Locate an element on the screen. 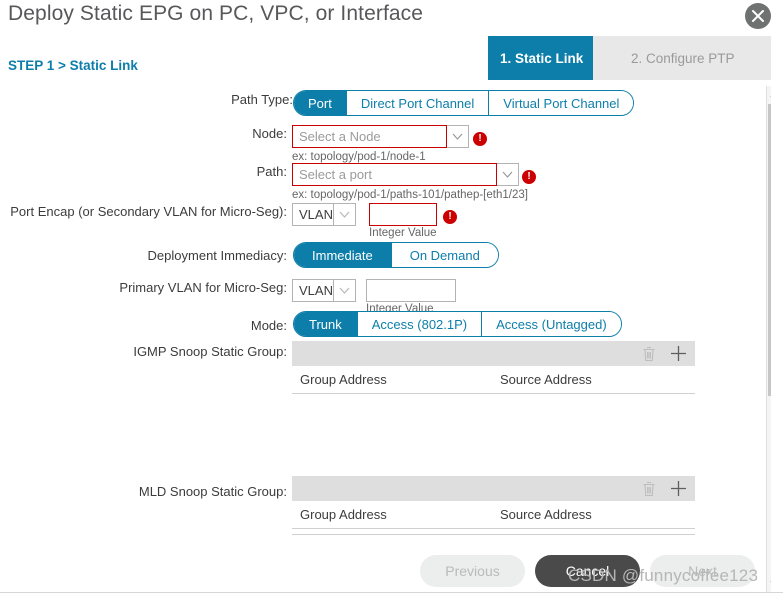 This screenshot has width=783, height=602. close-icon is located at coordinates (758, 16).